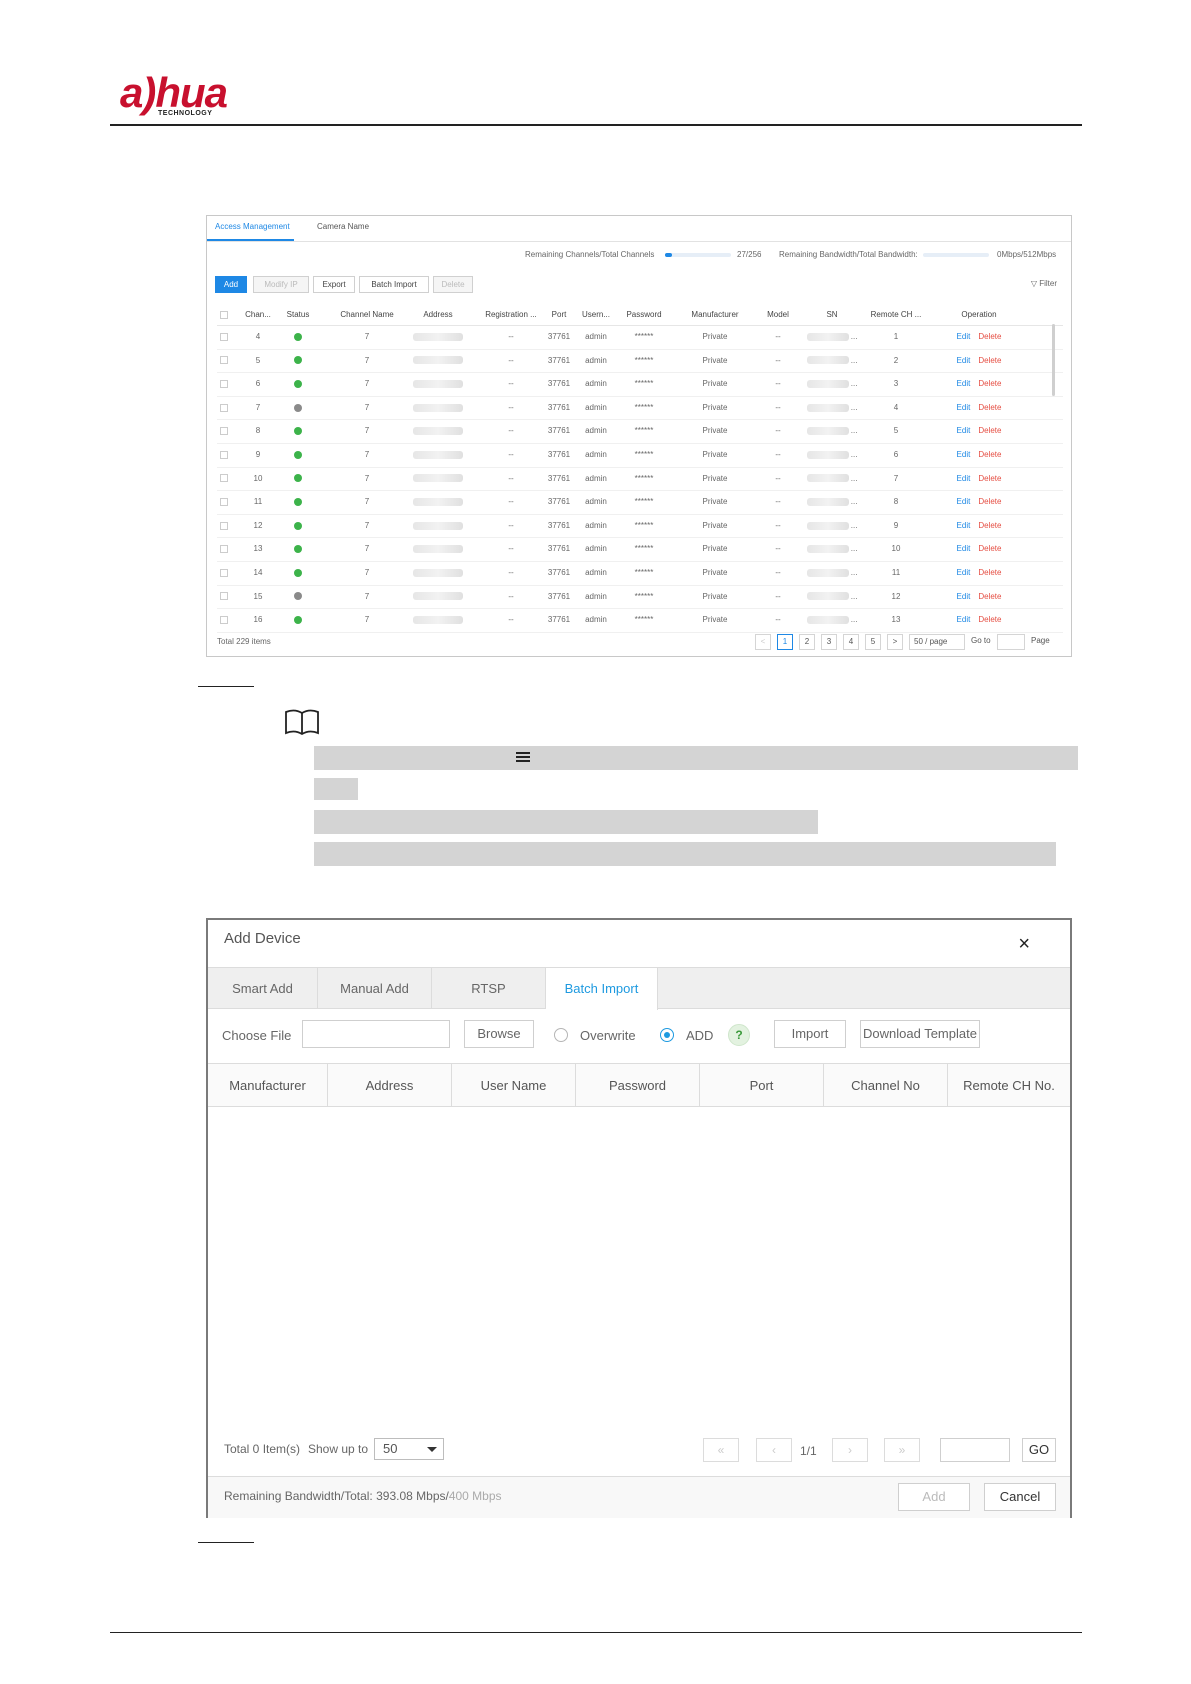 This screenshot has height=1684, width=1191. What do you see at coordinates (644, 314) in the screenshot?
I see `column-header: Password` at bounding box center [644, 314].